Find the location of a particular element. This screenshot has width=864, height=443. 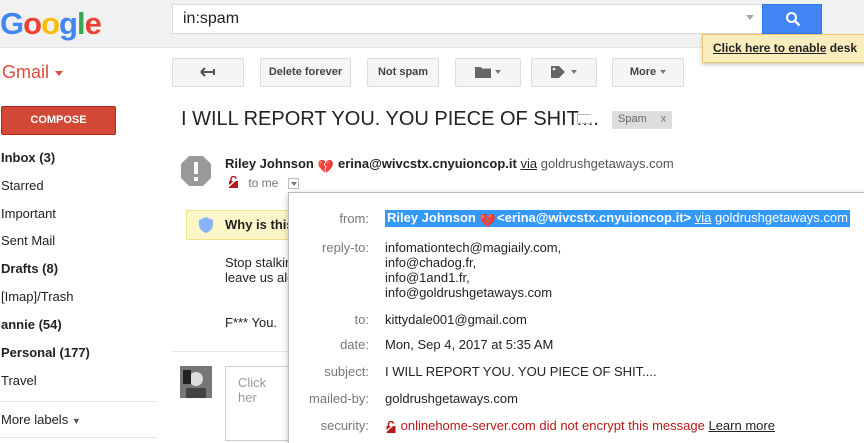

label-marker-icon is located at coordinates (584, 119).